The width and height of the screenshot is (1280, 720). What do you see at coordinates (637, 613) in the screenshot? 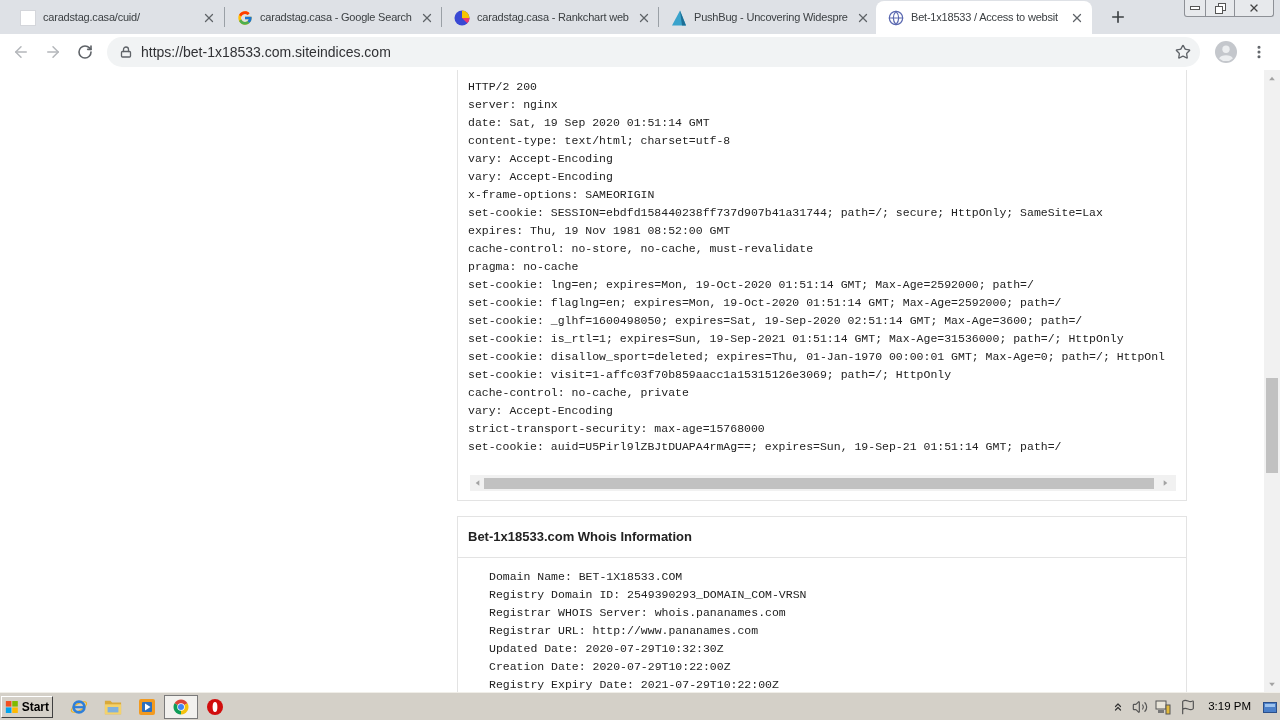
I see `whois-line: Registrar WHOIS Server: whois.pananames.com` at bounding box center [637, 613].